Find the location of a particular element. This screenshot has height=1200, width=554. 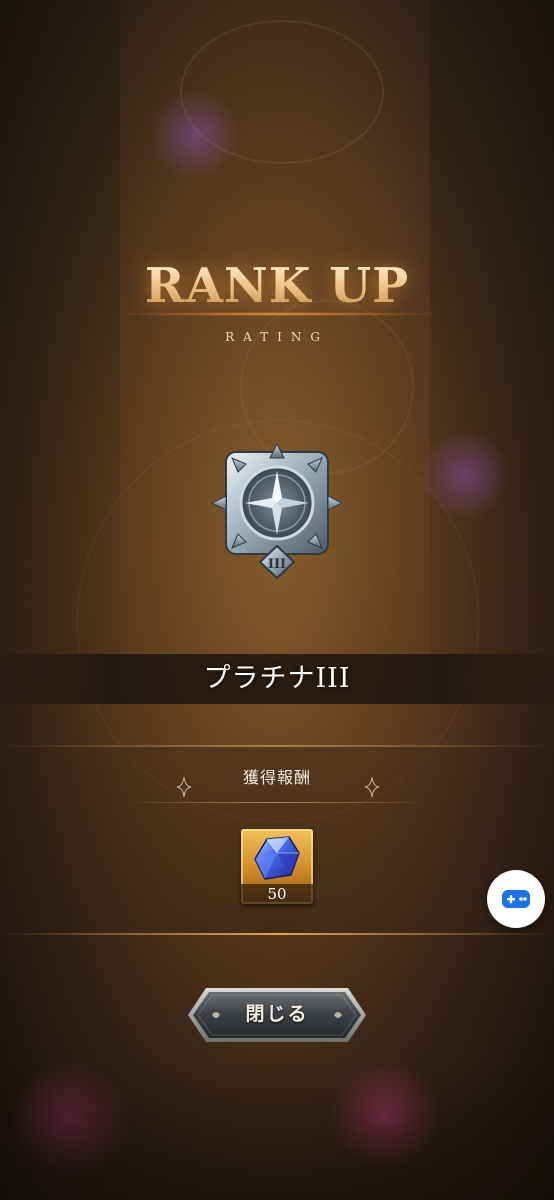

blue-crystal-gem-icon is located at coordinates (277, 858).